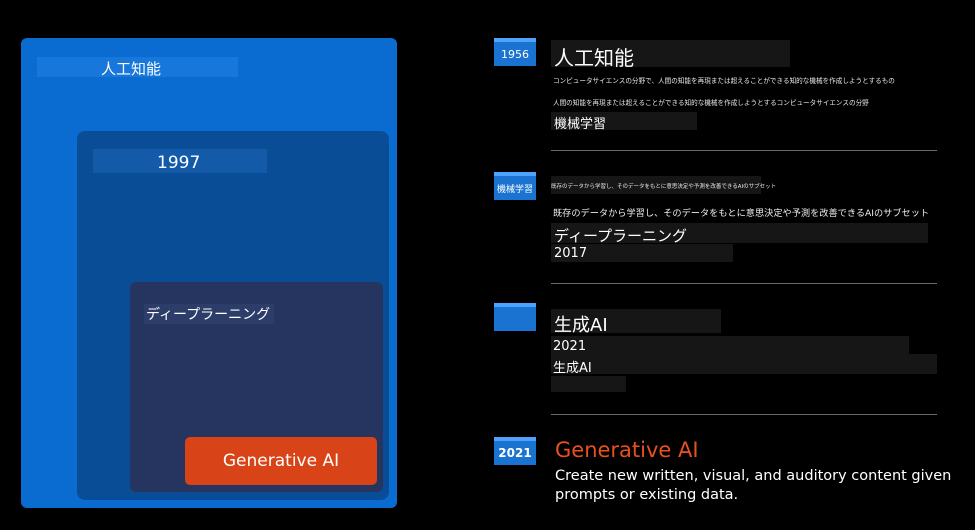 Image resolution: width=975 pixels, height=530 pixels. Describe the element at coordinates (515, 317) in the screenshot. I see `badge-genai` at that location.